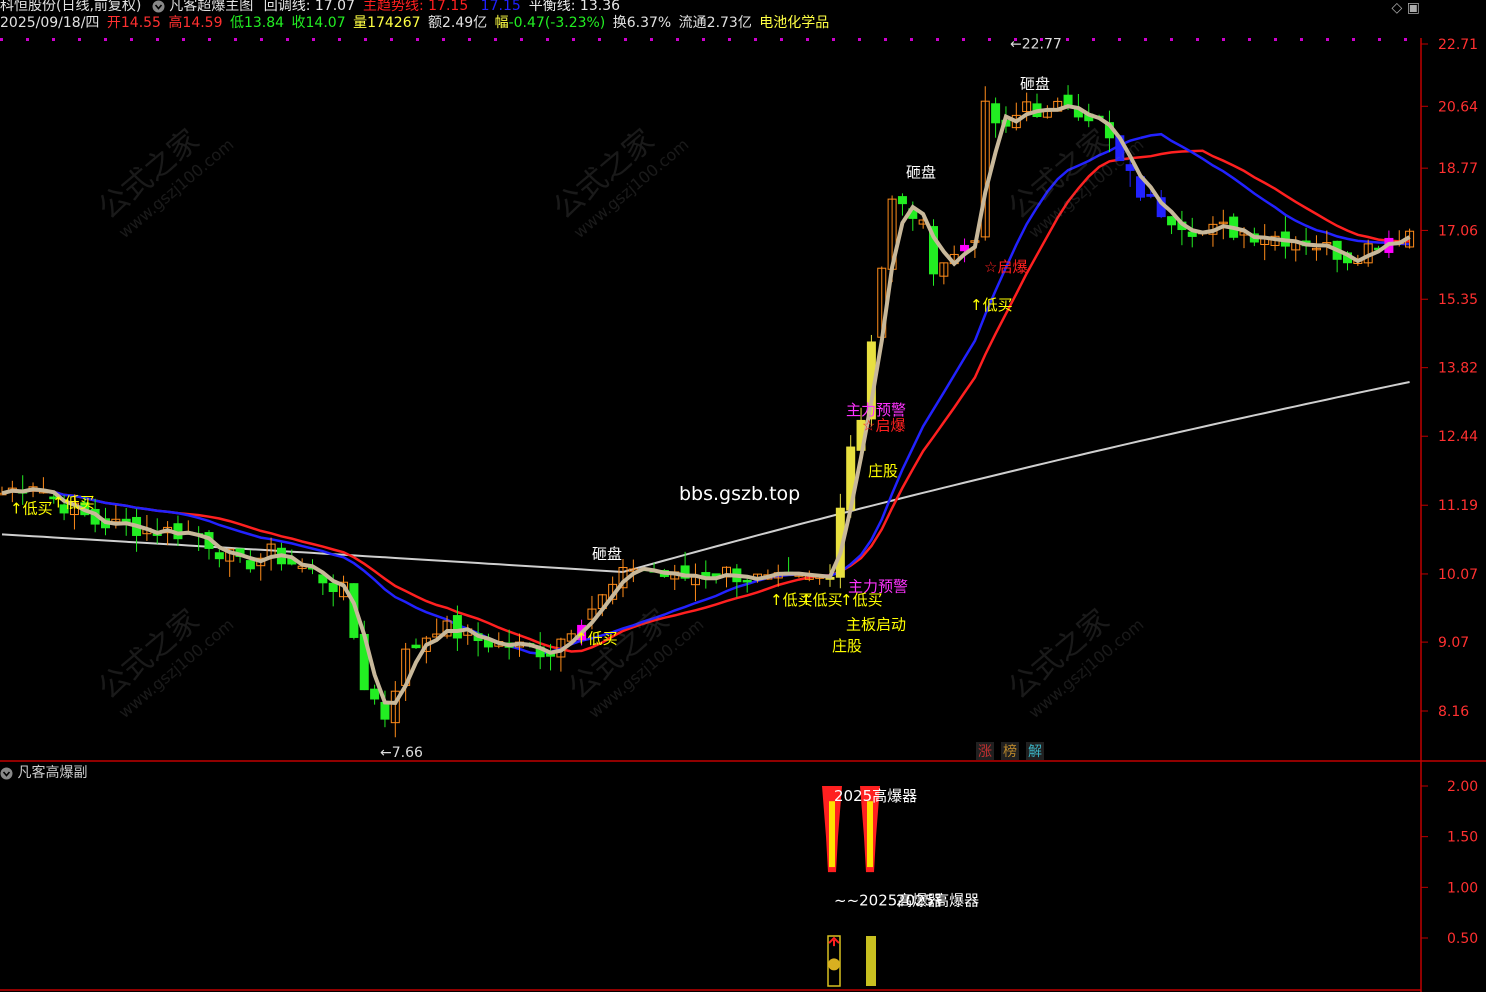 This screenshot has width=1486, height=992. Describe the element at coordinates (876, 624) in the screenshot. I see `signal-label: 主板启动` at that location.